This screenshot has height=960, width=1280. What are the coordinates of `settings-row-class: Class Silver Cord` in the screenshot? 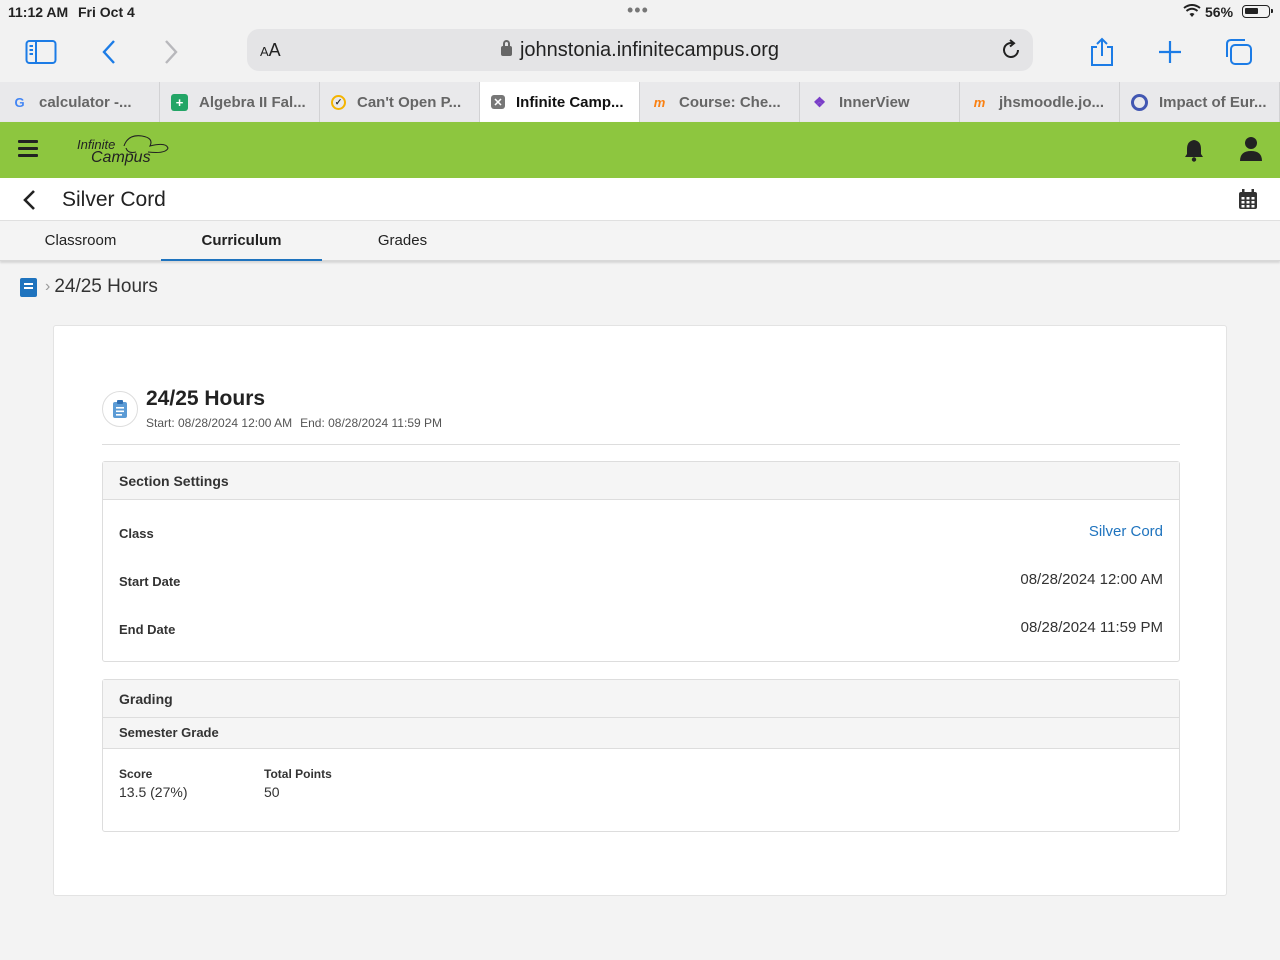 It's located at (641, 532).